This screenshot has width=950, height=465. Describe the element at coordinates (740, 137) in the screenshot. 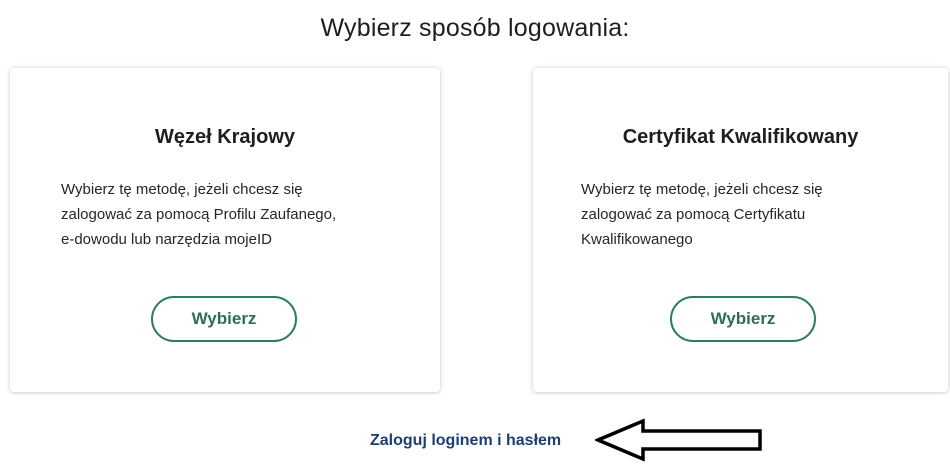

I see `card-title: Certyfikat Kwalifikowany` at that location.